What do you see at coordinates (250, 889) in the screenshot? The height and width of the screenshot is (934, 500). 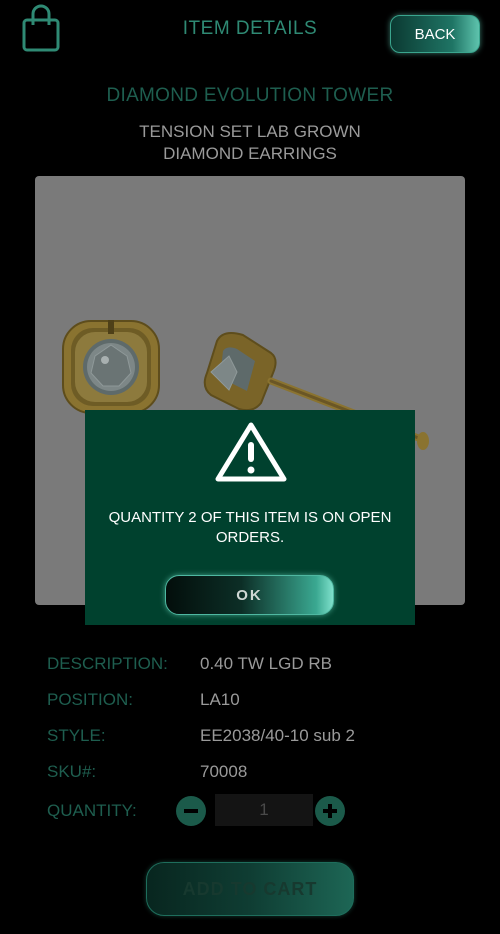 I see `add-to-cart-button: ADD TO CART` at bounding box center [250, 889].